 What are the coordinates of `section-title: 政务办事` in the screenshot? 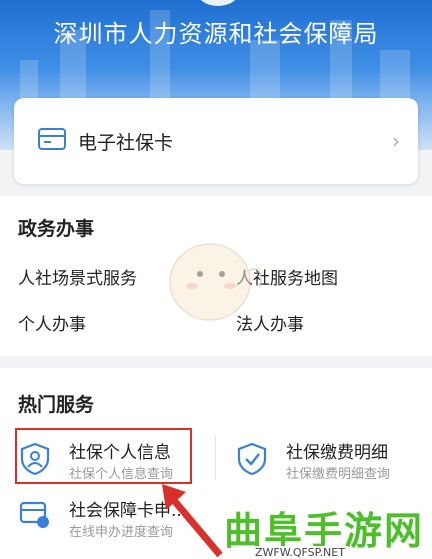 It's located at (56, 229).